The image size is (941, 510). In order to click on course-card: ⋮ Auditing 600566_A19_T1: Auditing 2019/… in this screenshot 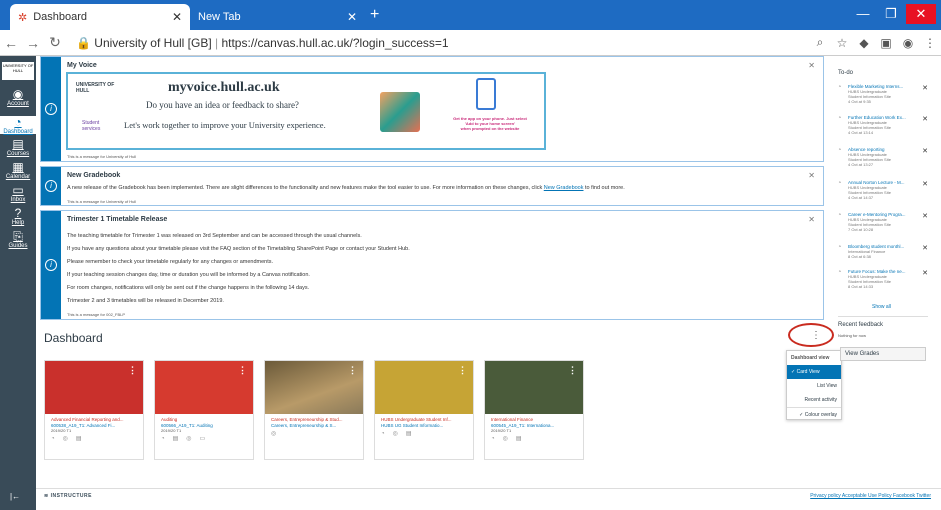, I will do `click(204, 410)`.